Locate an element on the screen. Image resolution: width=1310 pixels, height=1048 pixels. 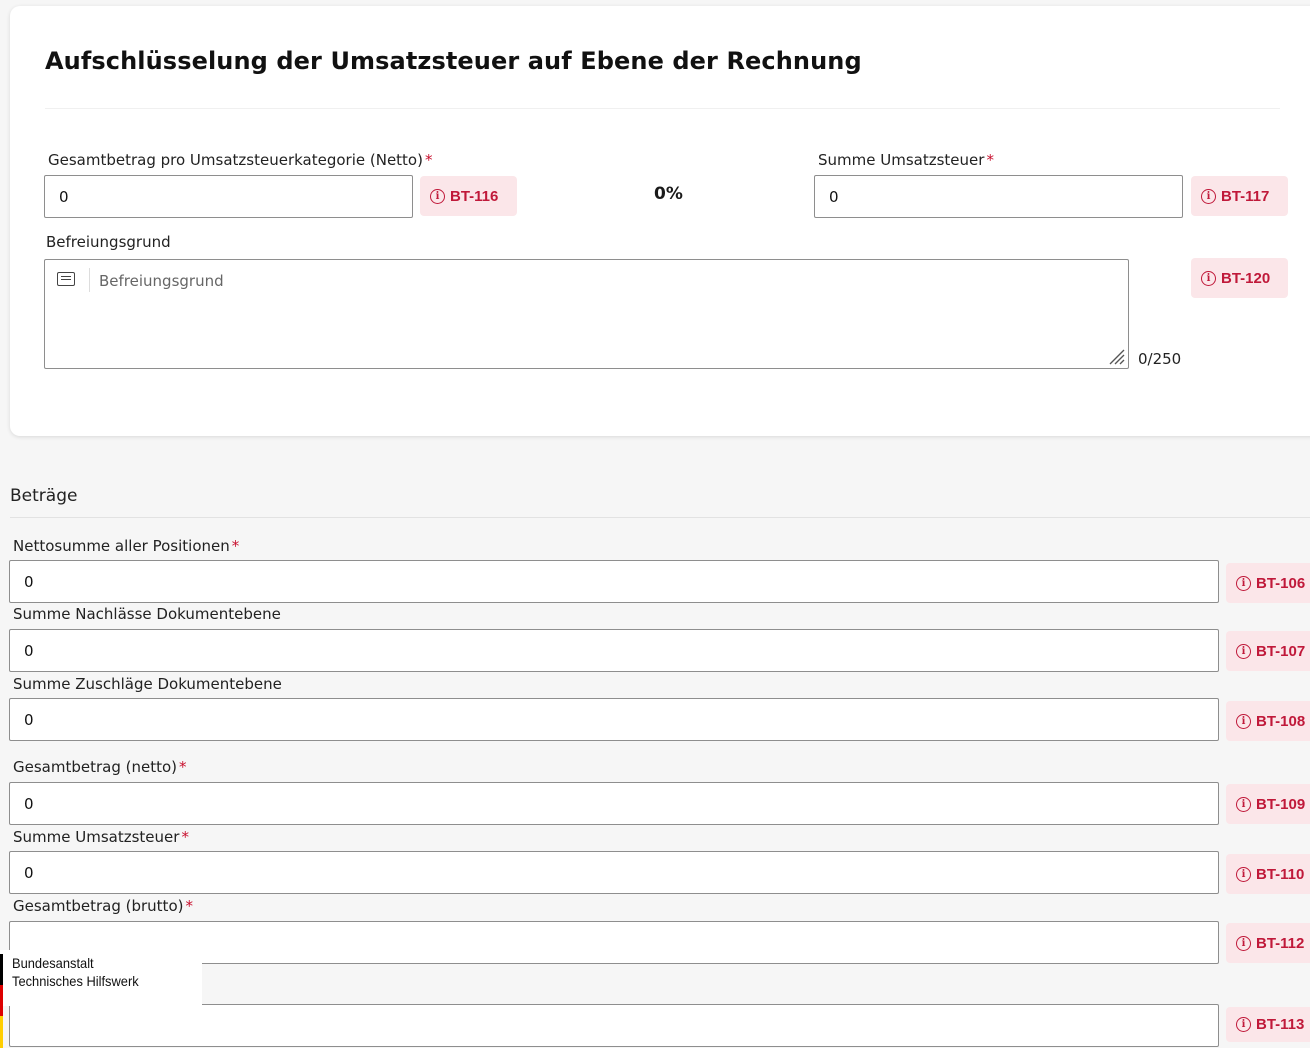
surcharges-label: Summe Zuschläge Dokumentebene is located at coordinates (147, 684).